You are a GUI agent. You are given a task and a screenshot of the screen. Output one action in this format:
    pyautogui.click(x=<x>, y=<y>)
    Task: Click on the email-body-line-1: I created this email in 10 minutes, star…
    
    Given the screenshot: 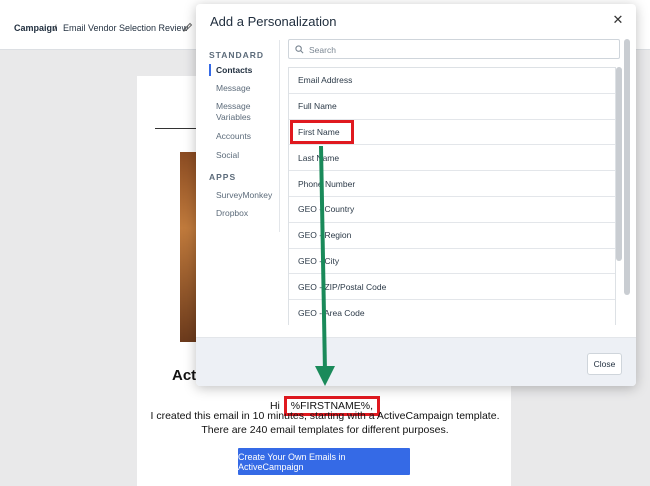 What is the action you would take?
    pyautogui.click(x=325, y=416)
    